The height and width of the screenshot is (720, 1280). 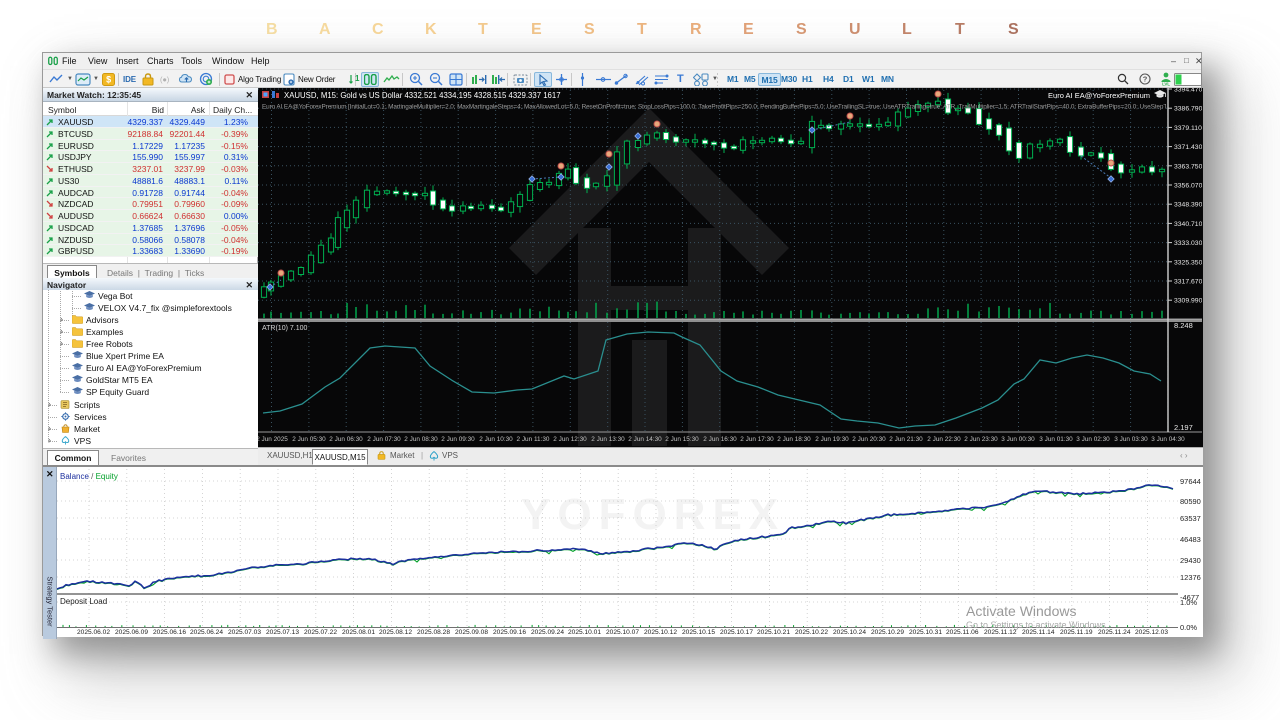 I want to click on svg-text: 2 Jun 09:30, so click(x=458, y=439).